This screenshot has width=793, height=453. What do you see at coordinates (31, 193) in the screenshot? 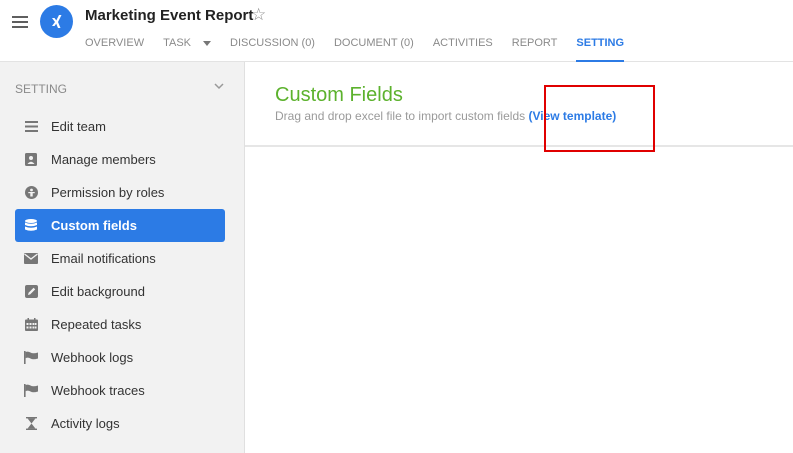
I see `person-circle-icon` at bounding box center [31, 193].